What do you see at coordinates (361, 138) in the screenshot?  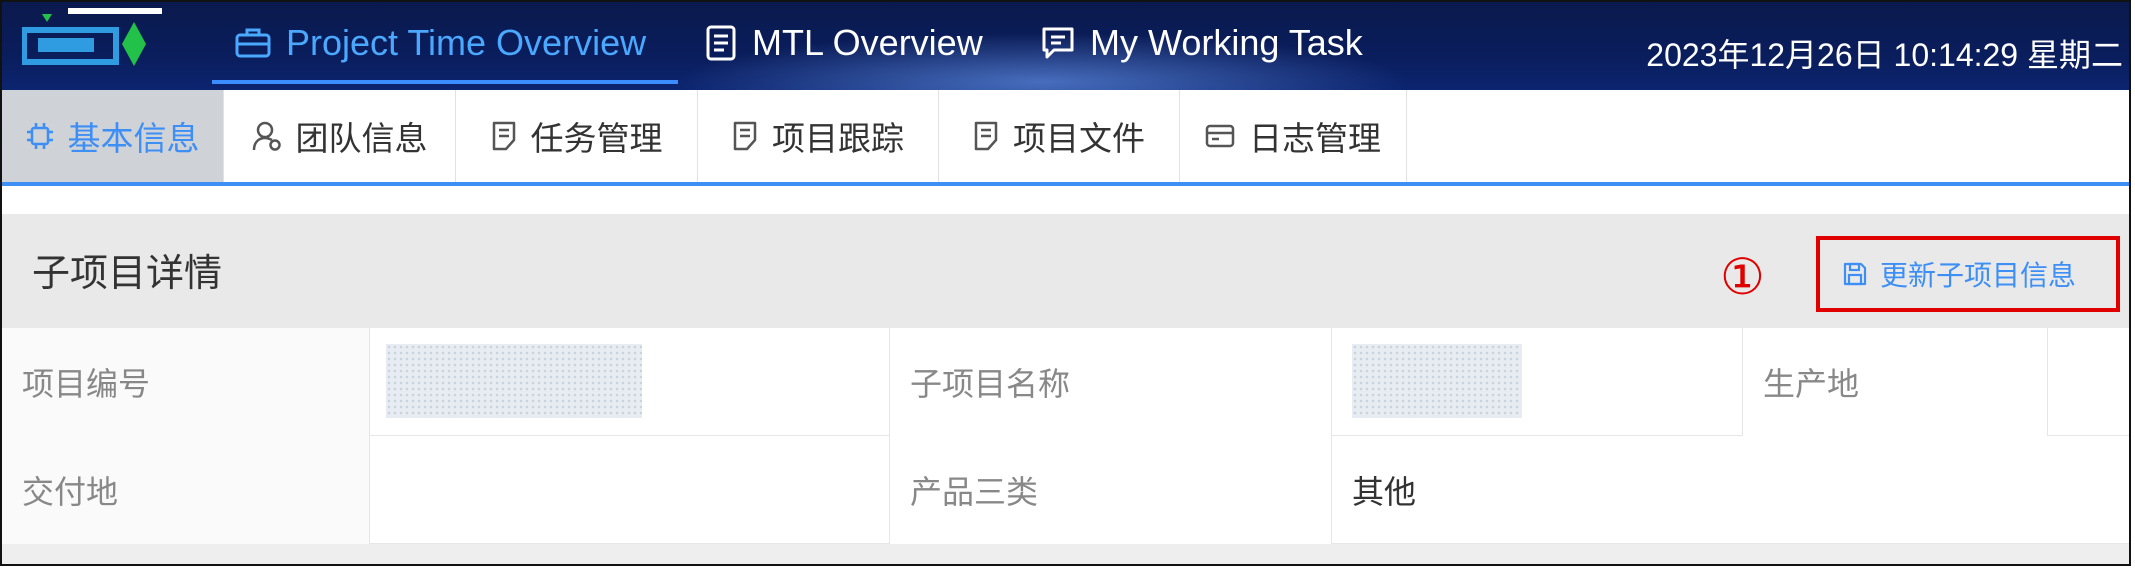 I see `tab-label: 团队信息` at bounding box center [361, 138].